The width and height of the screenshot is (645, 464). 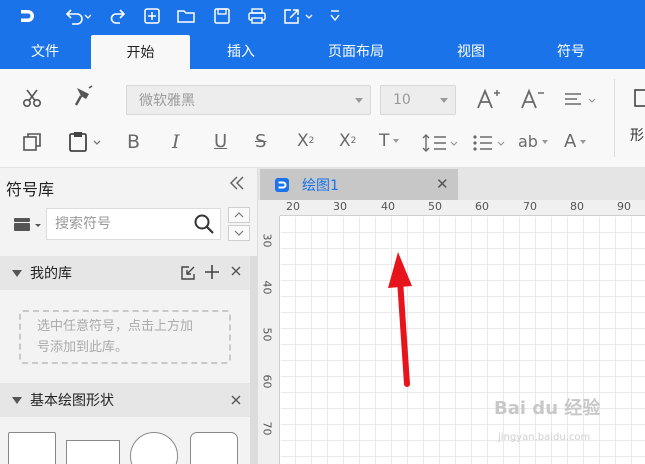 What do you see at coordinates (547, 408) in the screenshot?
I see `watermark: Bai du 经验` at bounding box center [547, 408].